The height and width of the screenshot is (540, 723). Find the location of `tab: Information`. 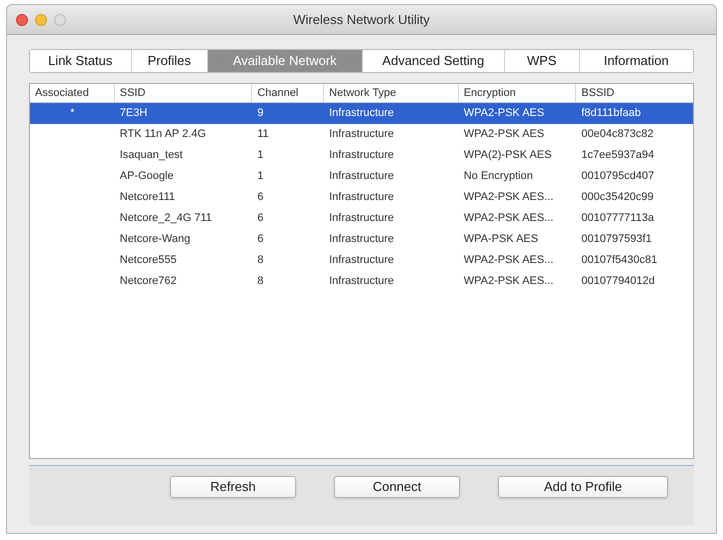

tab: Information is located at coordinates (635, 61).